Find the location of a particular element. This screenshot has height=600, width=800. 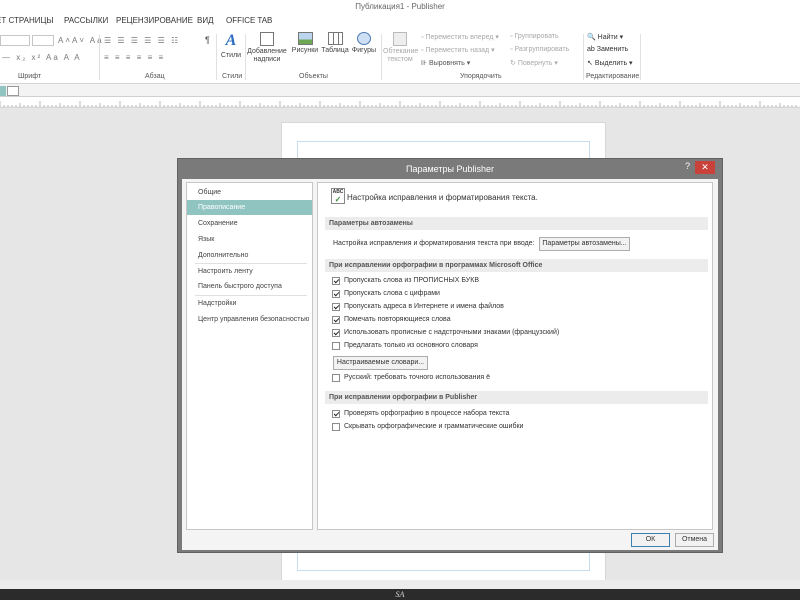

styles-button: A Стили is located at coordinates (231, 46).